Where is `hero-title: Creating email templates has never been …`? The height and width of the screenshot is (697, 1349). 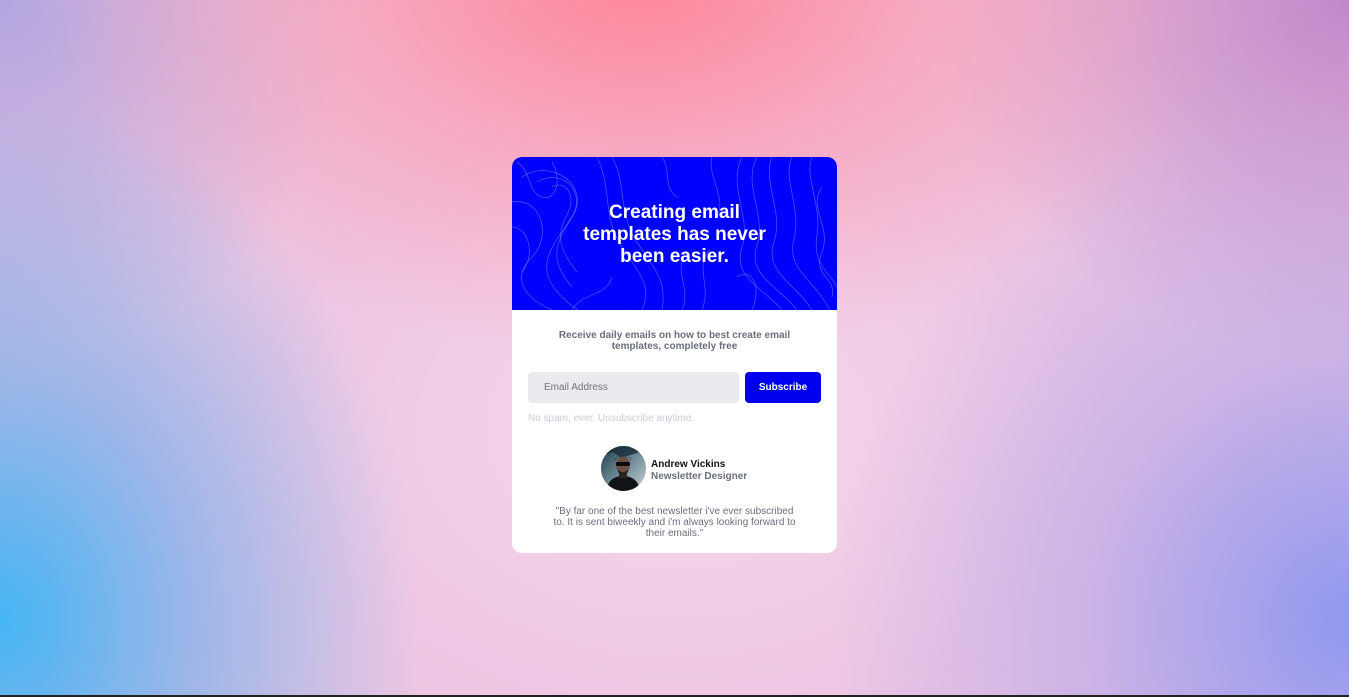
hero-title: Creating email templates has never been … is located at coordinates (674, 234).